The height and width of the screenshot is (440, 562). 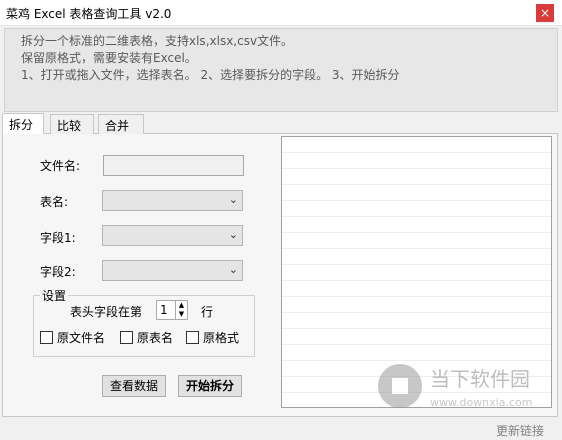 What do you see at coordinates (134, 386) in the screenshot?
I see `view-data-button: 查看数据` at bounding box center [134, 386].